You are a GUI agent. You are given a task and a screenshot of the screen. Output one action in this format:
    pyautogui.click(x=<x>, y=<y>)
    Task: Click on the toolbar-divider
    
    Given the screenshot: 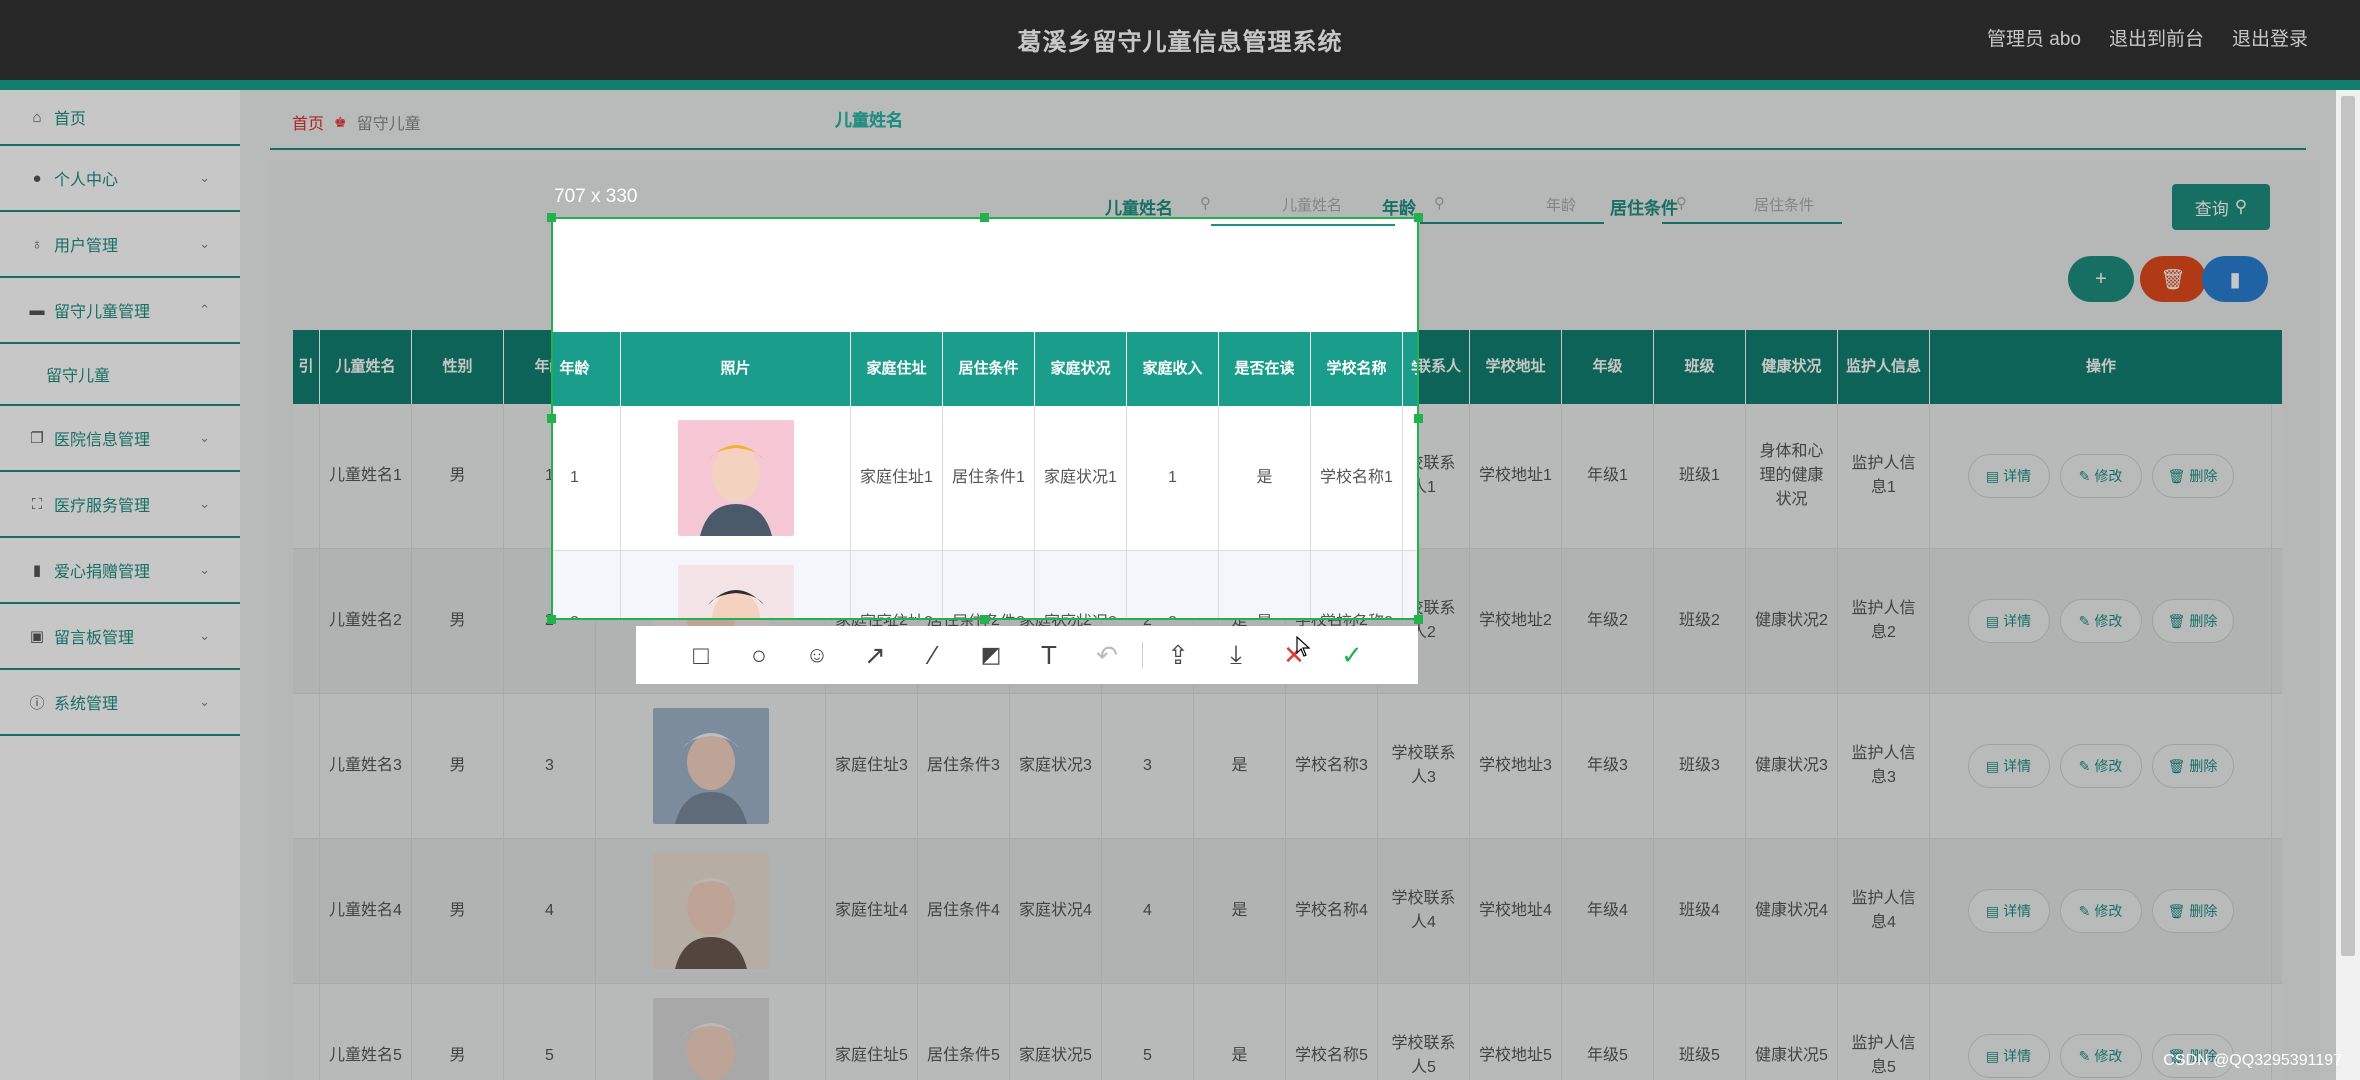 What is the action you would take?
    pyautogui.click(x=1142, y=655)
    